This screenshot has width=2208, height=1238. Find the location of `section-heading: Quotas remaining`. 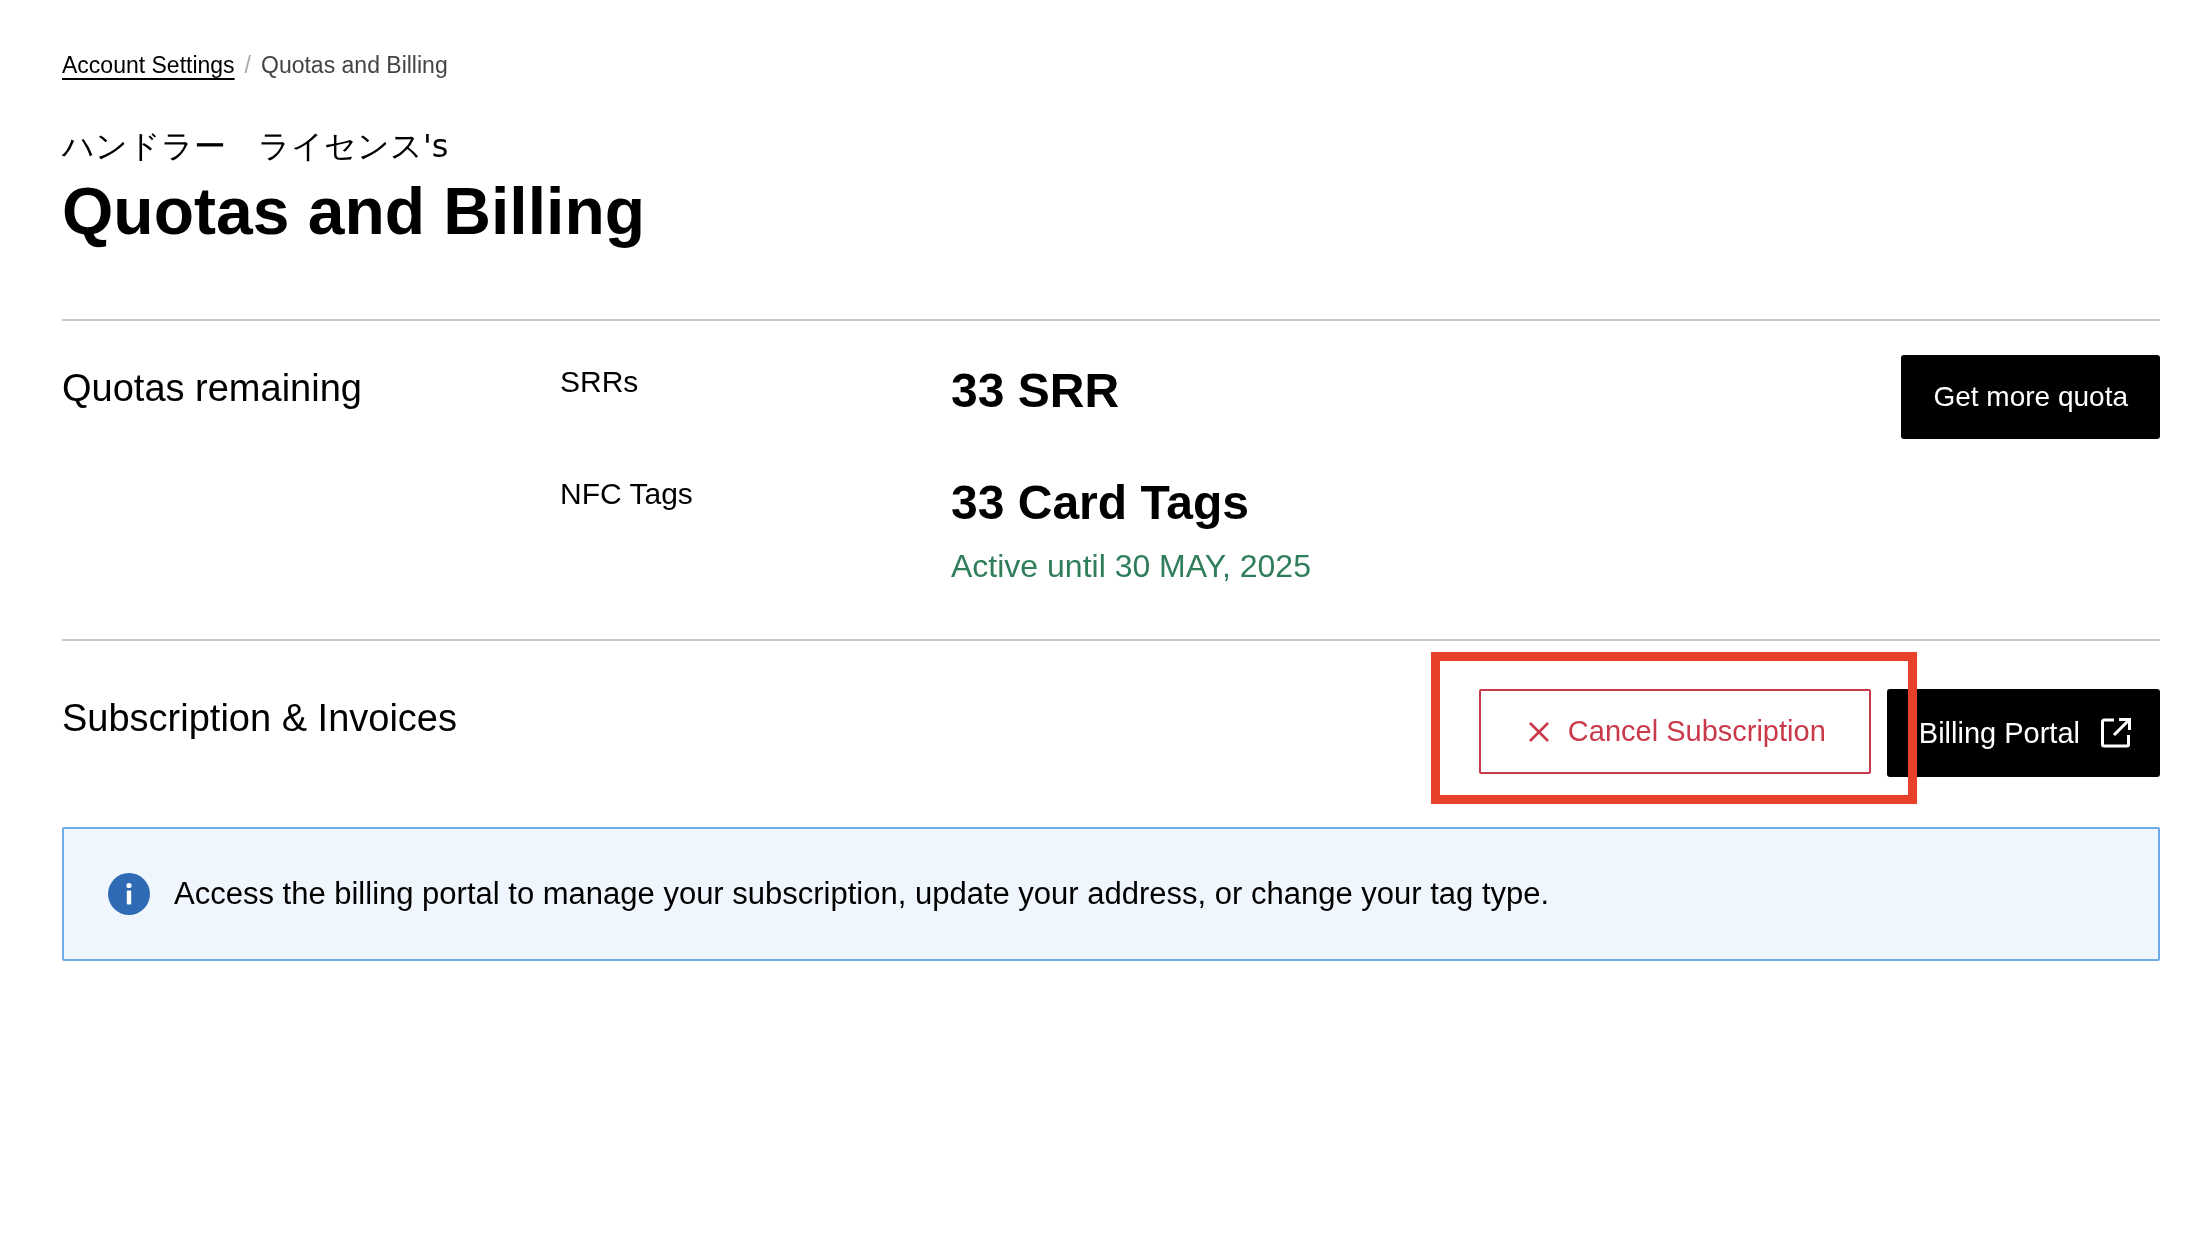

section-heading: Quotas remaining is located at coordinates (212, 388).